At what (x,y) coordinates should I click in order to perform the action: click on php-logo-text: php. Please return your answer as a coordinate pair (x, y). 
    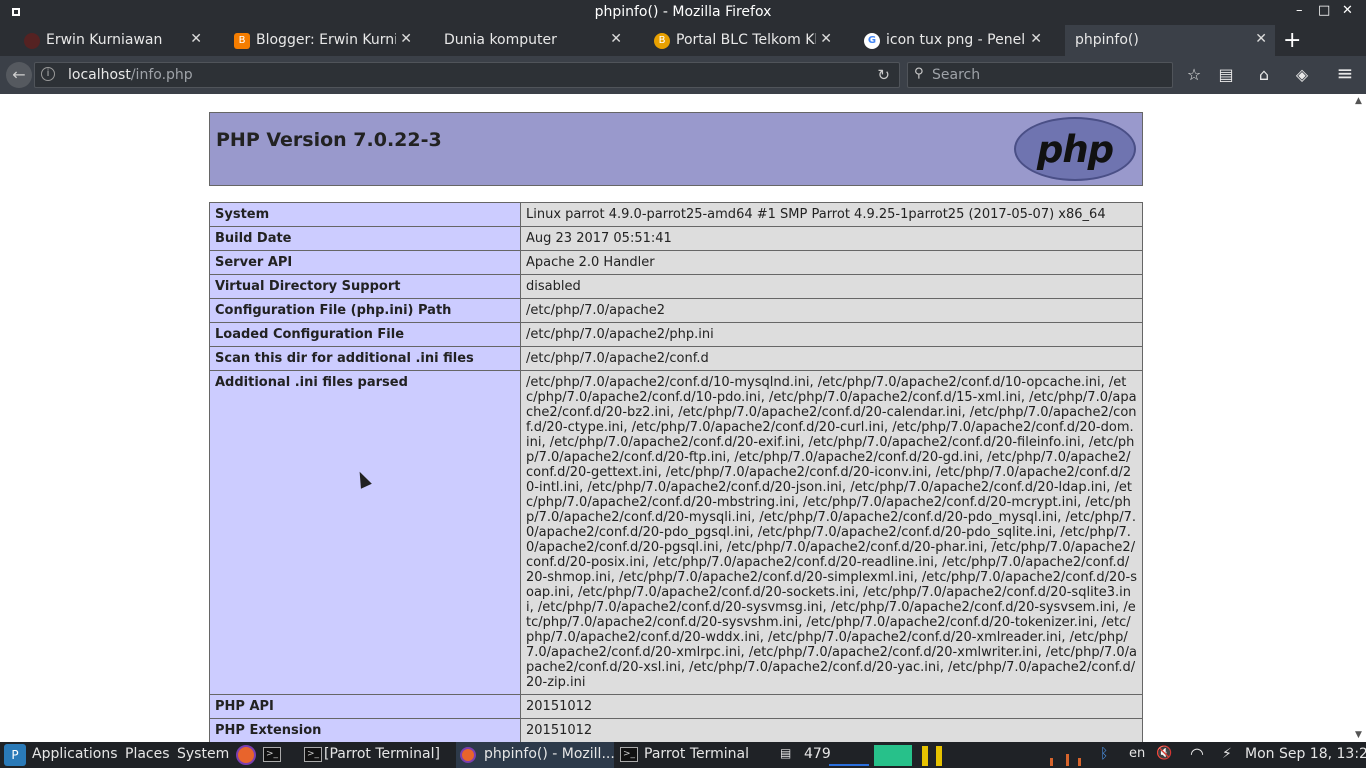
    Looking at the image, I should click on (1075, 149).